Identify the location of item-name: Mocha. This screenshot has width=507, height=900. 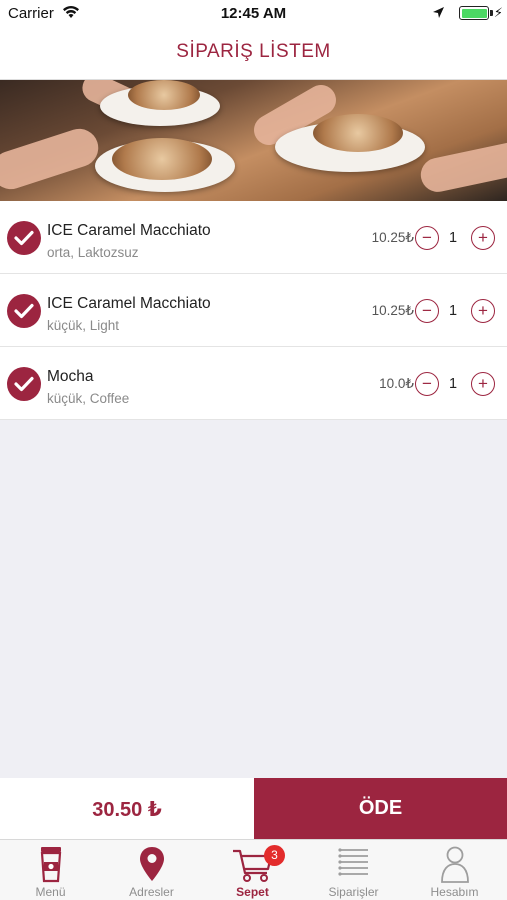
(70, 376).